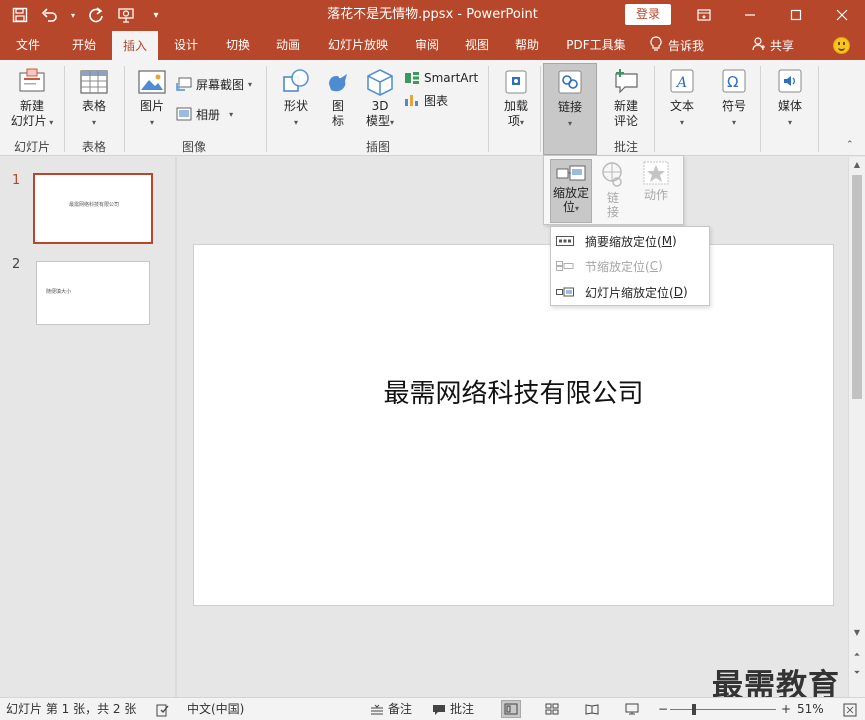  Describe the element at coordinates (630, 292) in the screenshot. I see `slide-zoom-item: 幻灯片缩放定位(D)` at that location.